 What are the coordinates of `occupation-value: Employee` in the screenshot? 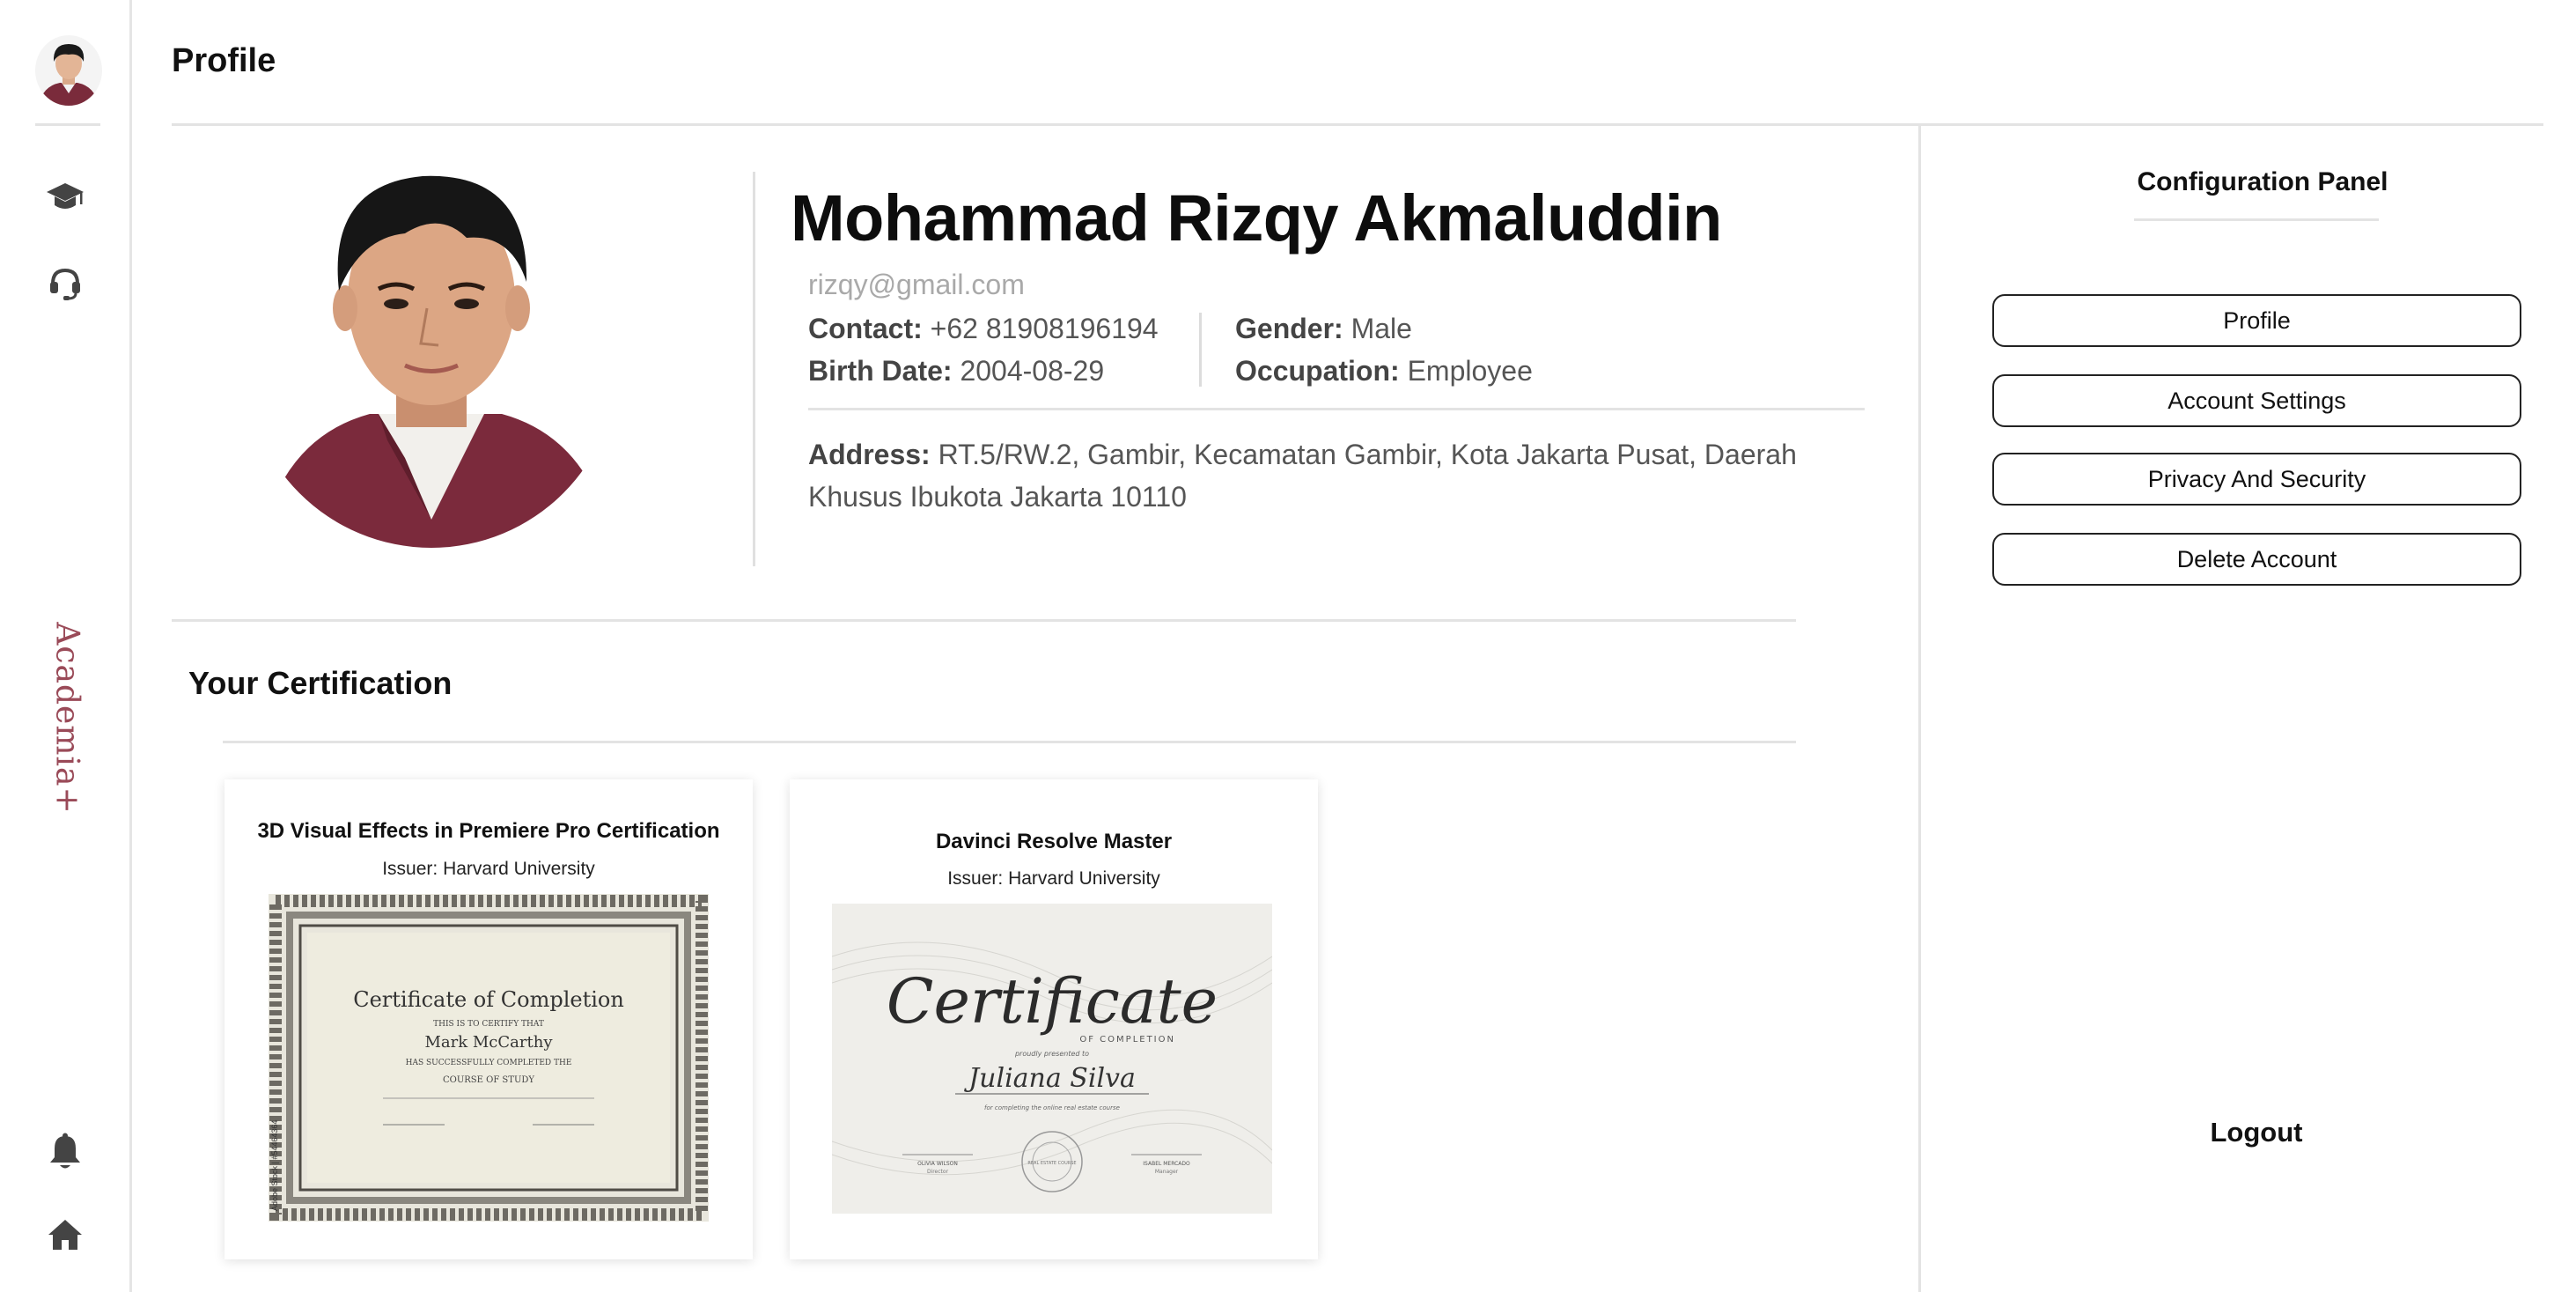 It's located at (1470, 371).